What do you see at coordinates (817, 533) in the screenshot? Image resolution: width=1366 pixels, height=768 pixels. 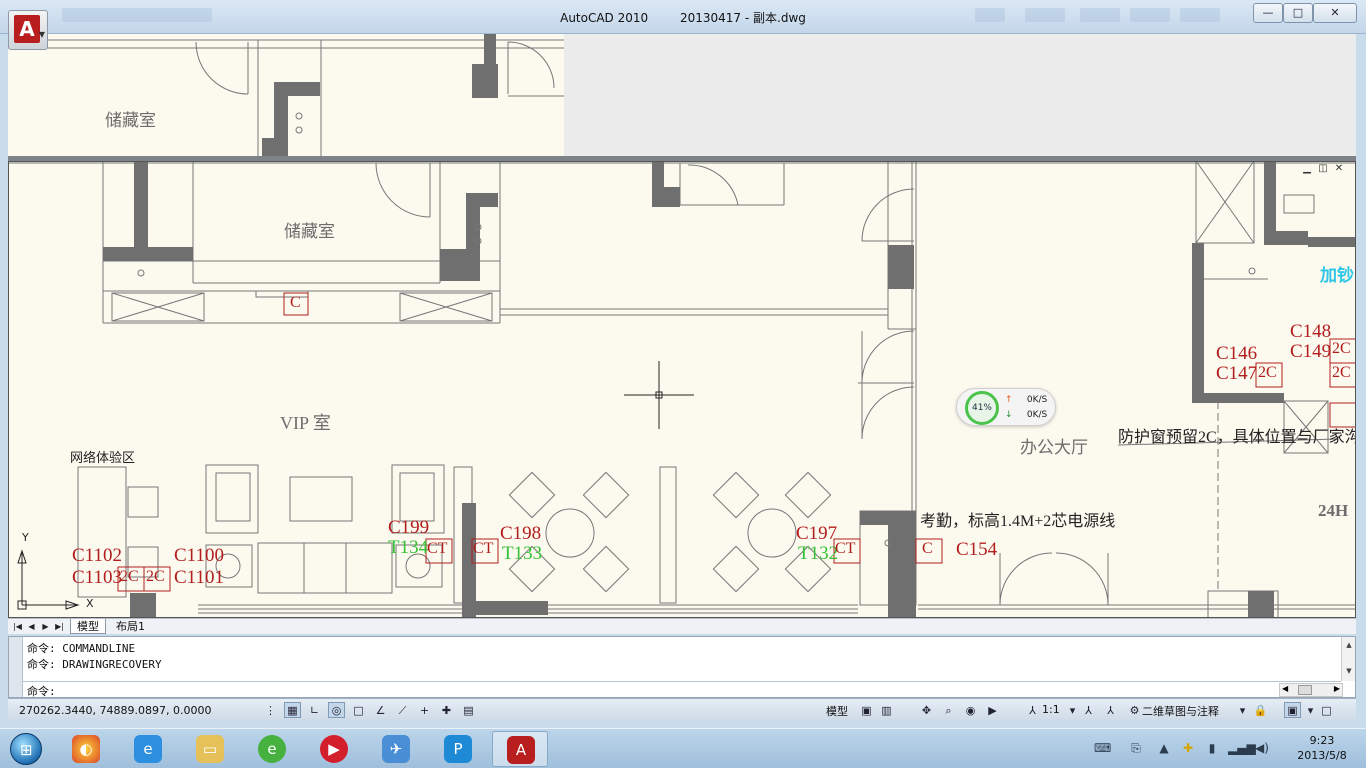 I see `tag-c197: C197` at bounding box center [817, 533].